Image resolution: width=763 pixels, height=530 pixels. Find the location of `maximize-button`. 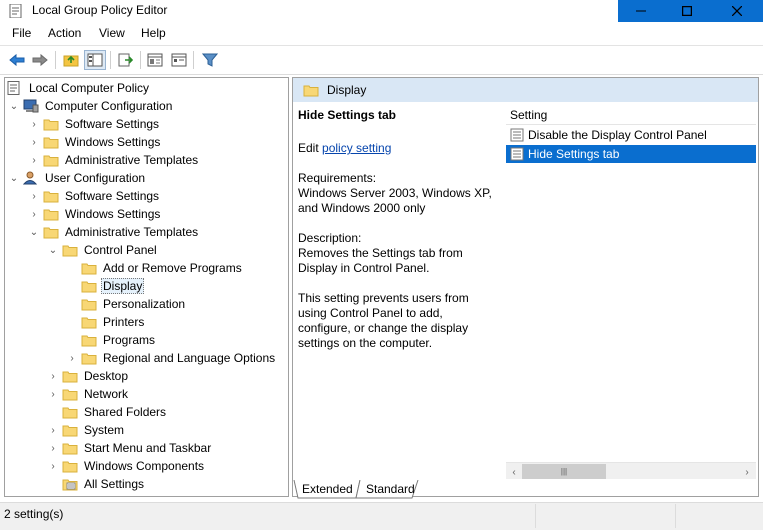

maximize-button is located at coordinates (687, 11).